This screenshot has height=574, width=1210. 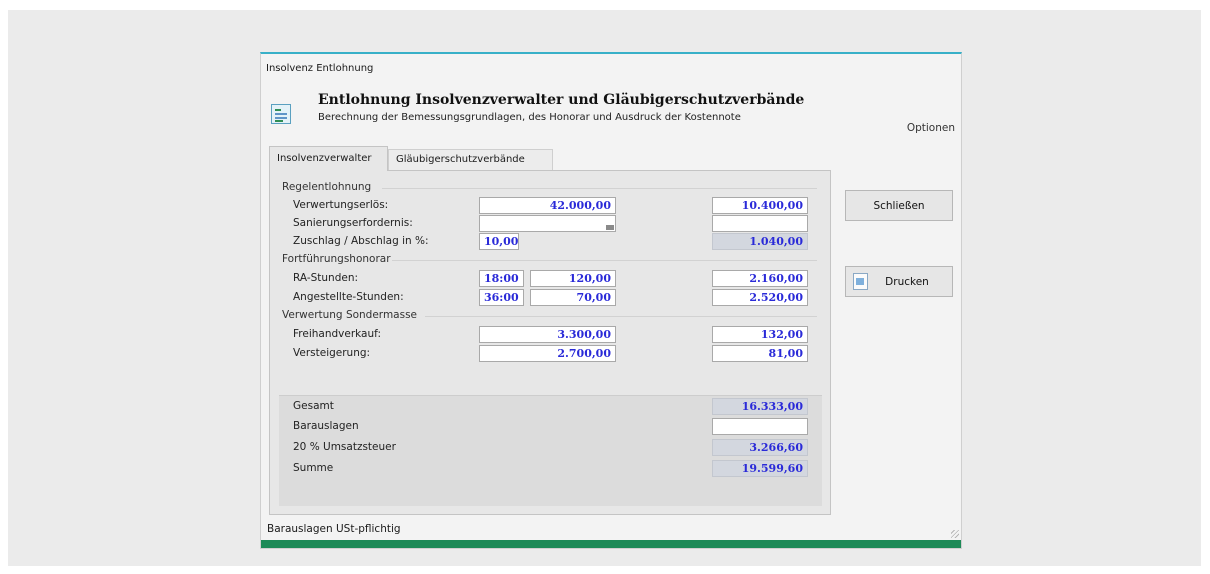 I want to click on label-verwertungserloes: Verwertungserlös:, so click(x=341, y=205).